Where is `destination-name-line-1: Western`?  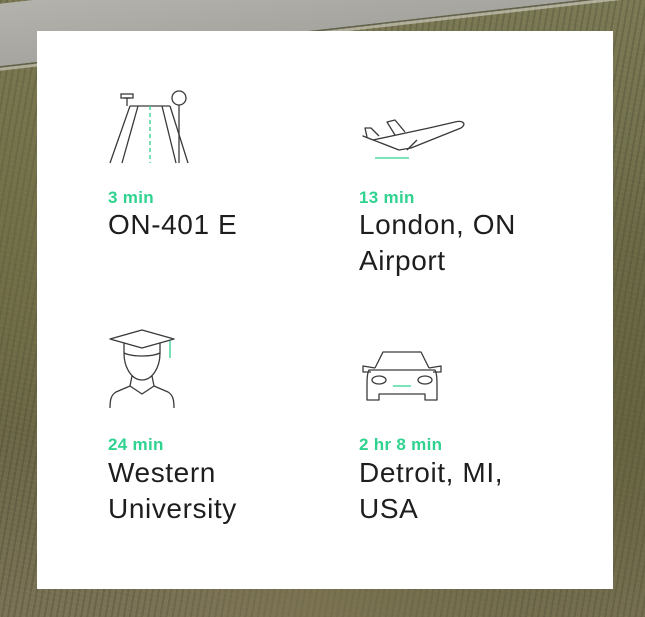 destination-name-line-1: Western is located at coordinates (162, 472).